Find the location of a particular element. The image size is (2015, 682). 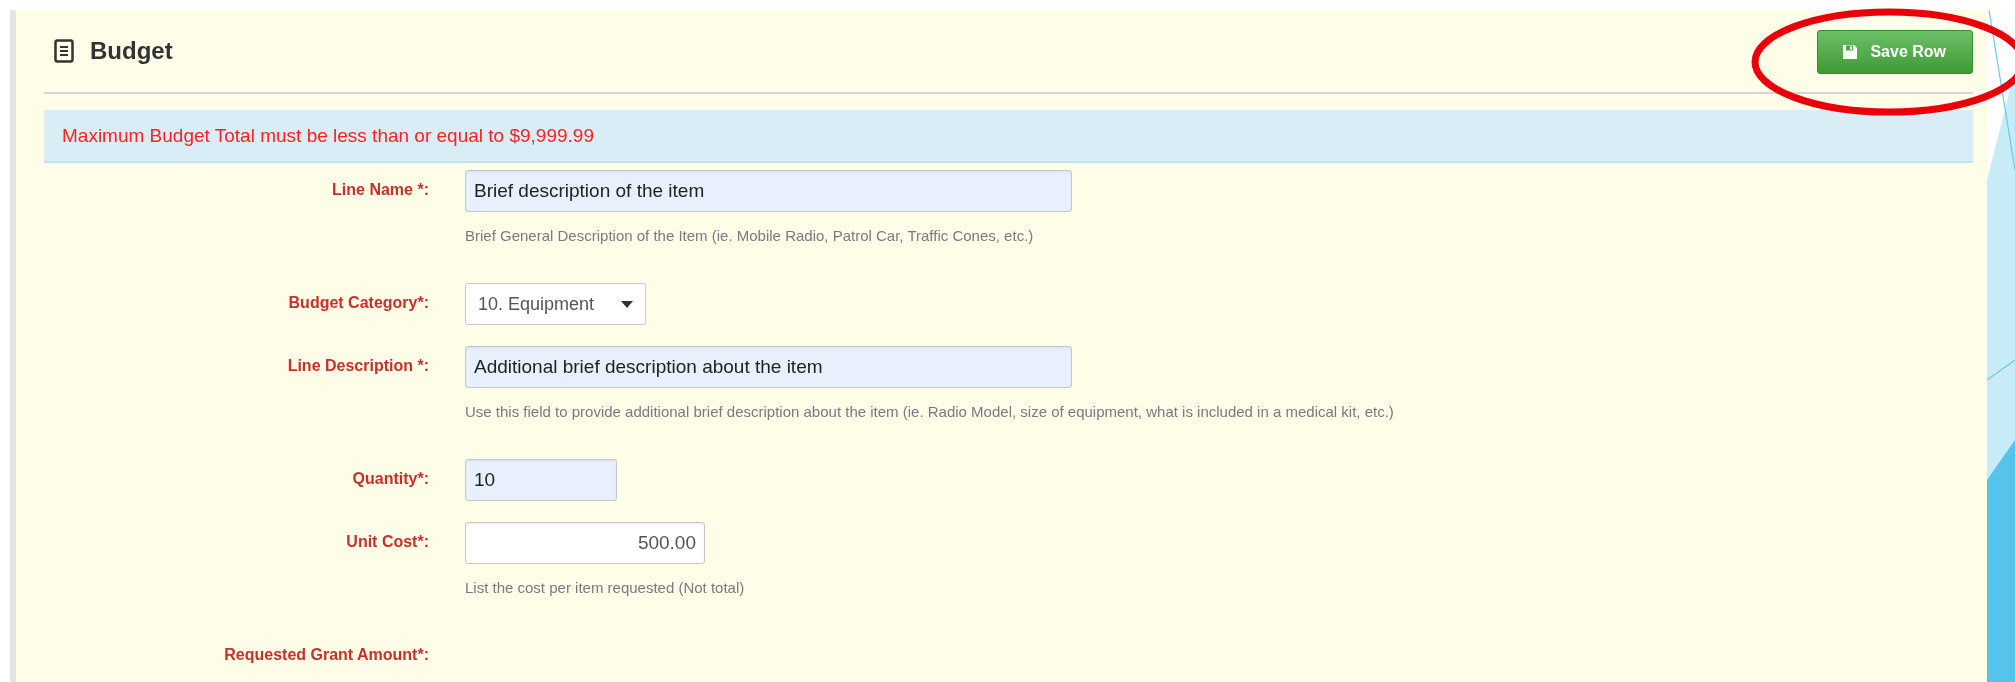

input-field: Brief description of the item is located at coordinates (768, 191).